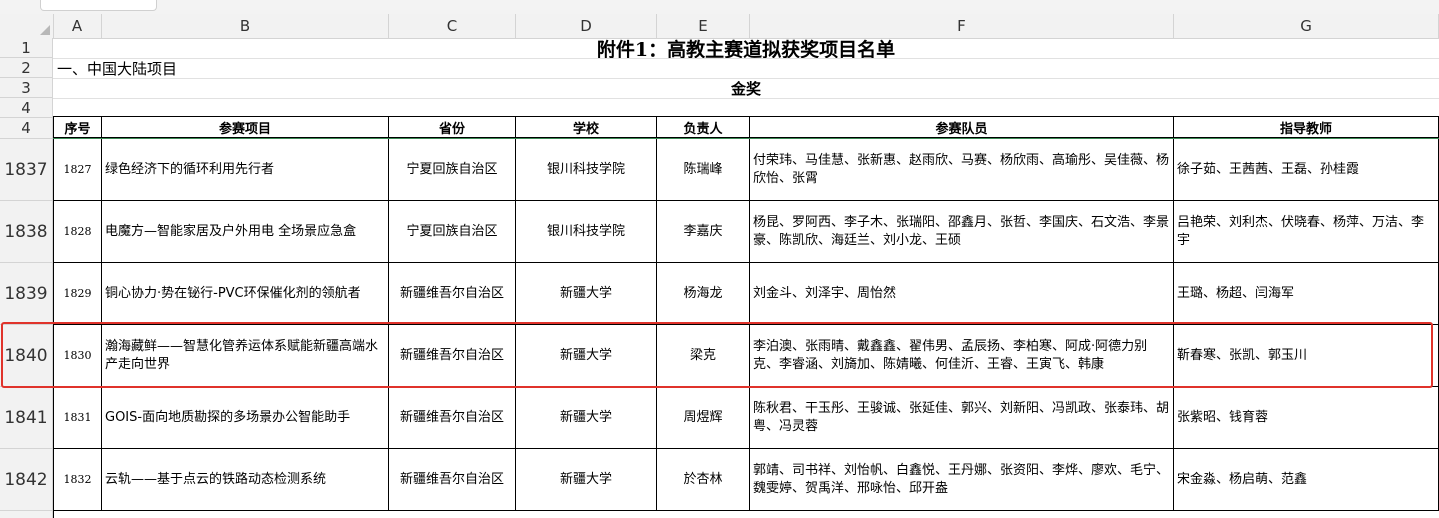 The height and width of the screenshot is (518, 1439). What do you see at coordinates (719, 7) in the screenshot?
I see `tab-strip` at bounding box center [719, 7].